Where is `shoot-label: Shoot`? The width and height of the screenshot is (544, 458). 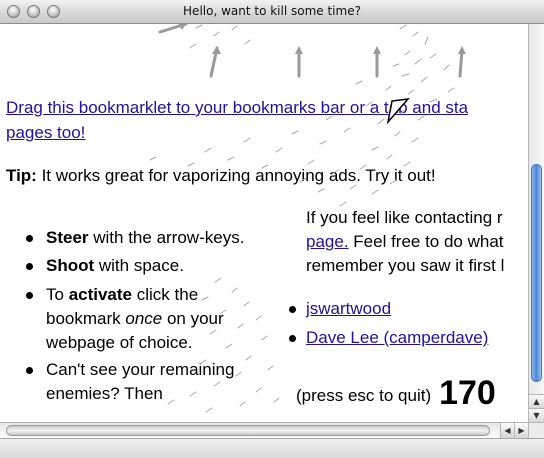
shoot-label: Shoot is located at coordinates (70, 265).